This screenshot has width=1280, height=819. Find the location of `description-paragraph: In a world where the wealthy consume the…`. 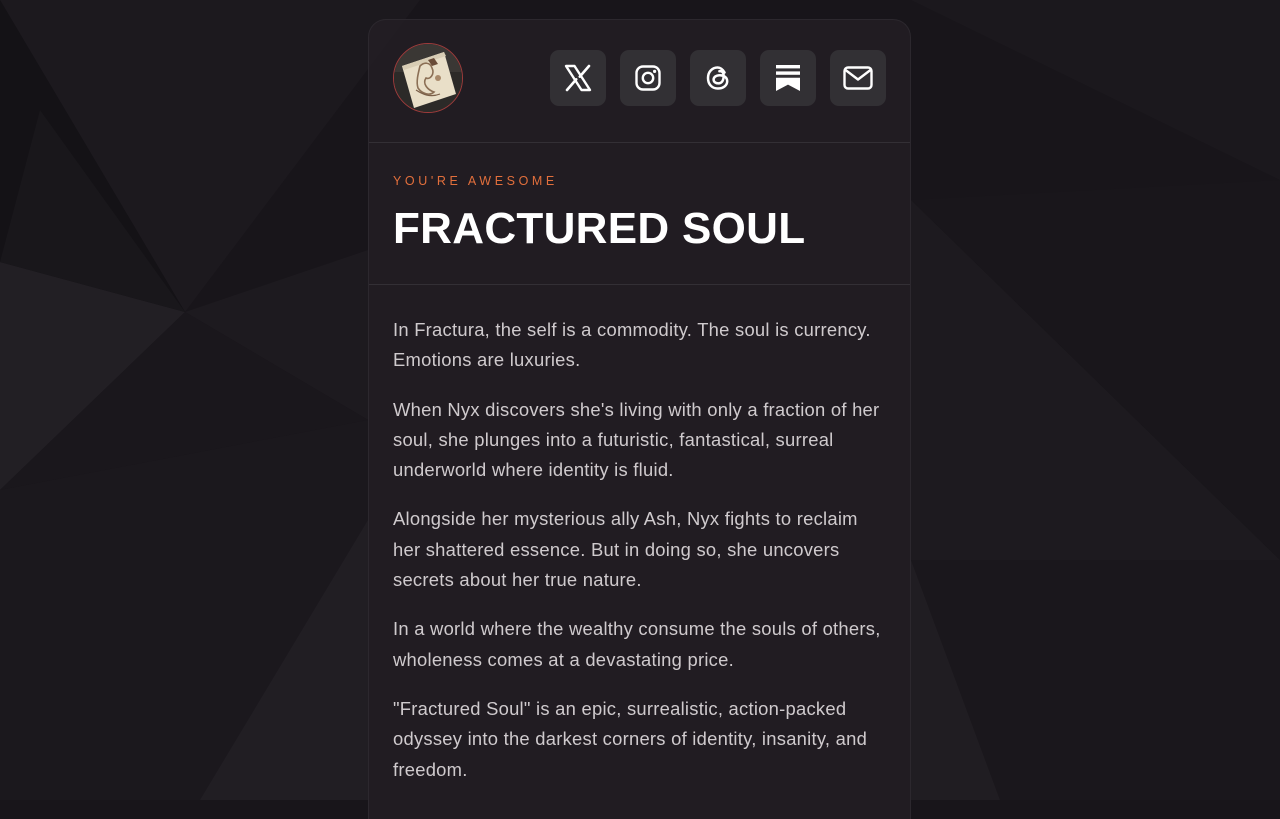

description-paragraph: In a world where the wealthy consume the… is located at coordinates (637, 644).